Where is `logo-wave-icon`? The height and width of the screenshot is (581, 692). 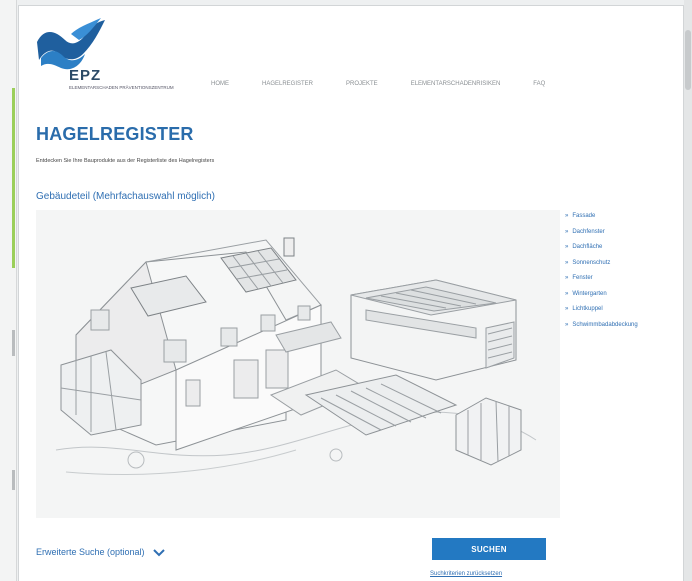
logo-wave-icon is located at coordinates (71, 44).